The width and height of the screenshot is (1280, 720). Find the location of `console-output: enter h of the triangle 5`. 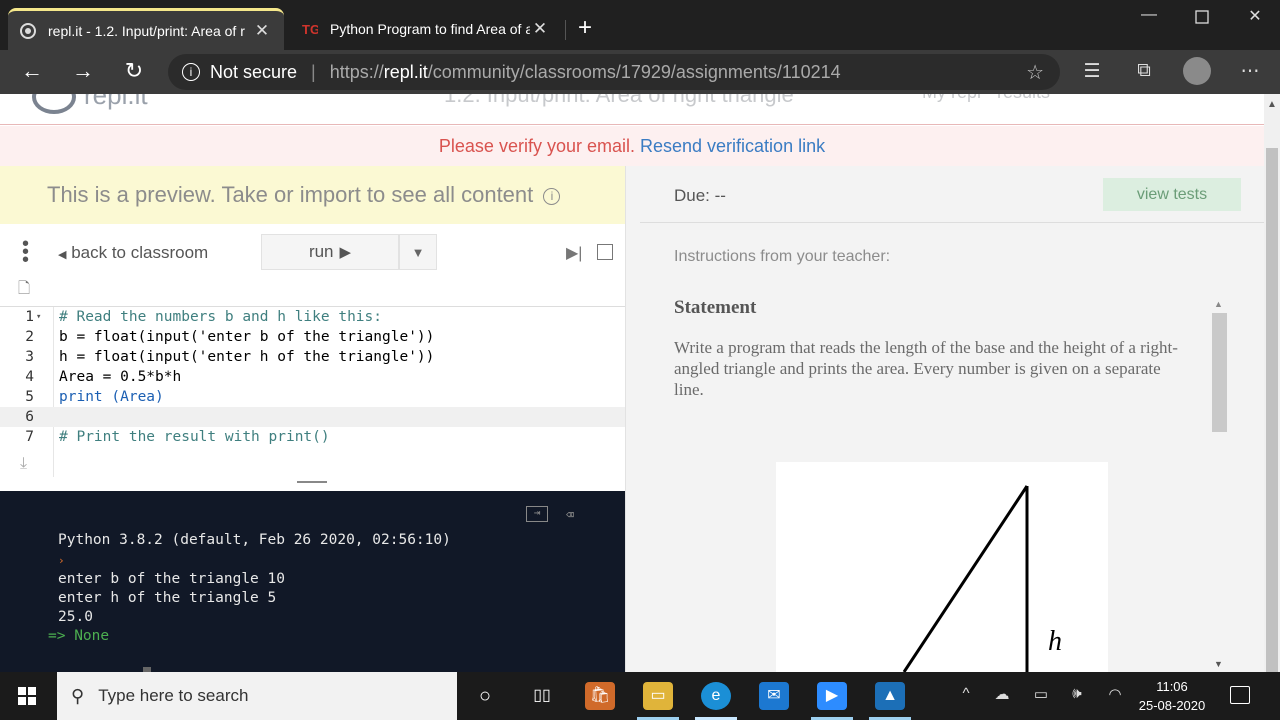

console-output: enter h of the triangle 5 is located at coordinates (167, 598).